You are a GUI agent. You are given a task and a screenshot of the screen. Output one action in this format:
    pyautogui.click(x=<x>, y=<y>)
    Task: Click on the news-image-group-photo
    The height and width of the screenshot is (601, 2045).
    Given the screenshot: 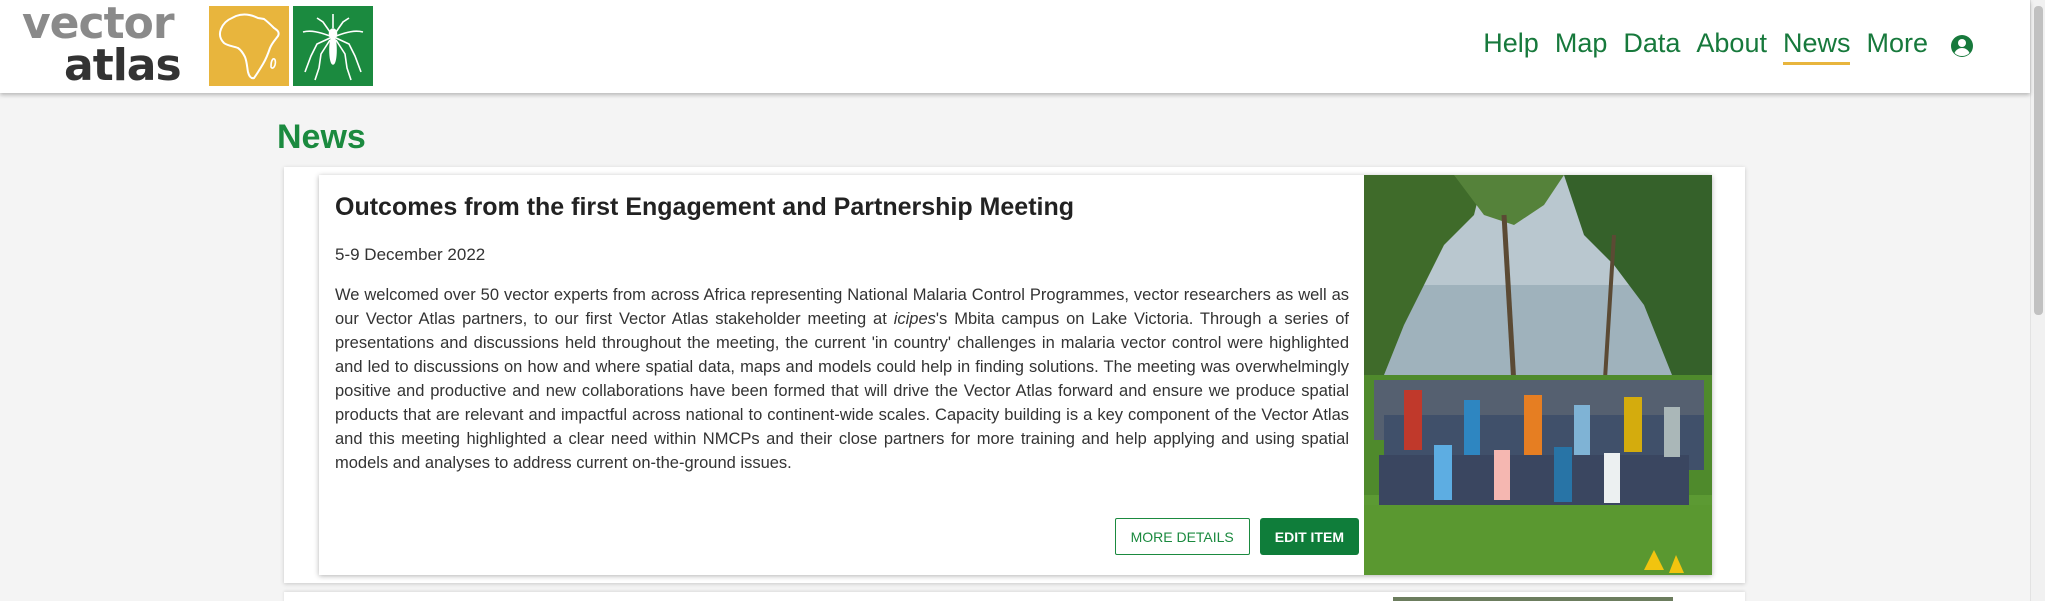 What is the action you would take?
    pyautogui.click(x=1538, y=375)
    